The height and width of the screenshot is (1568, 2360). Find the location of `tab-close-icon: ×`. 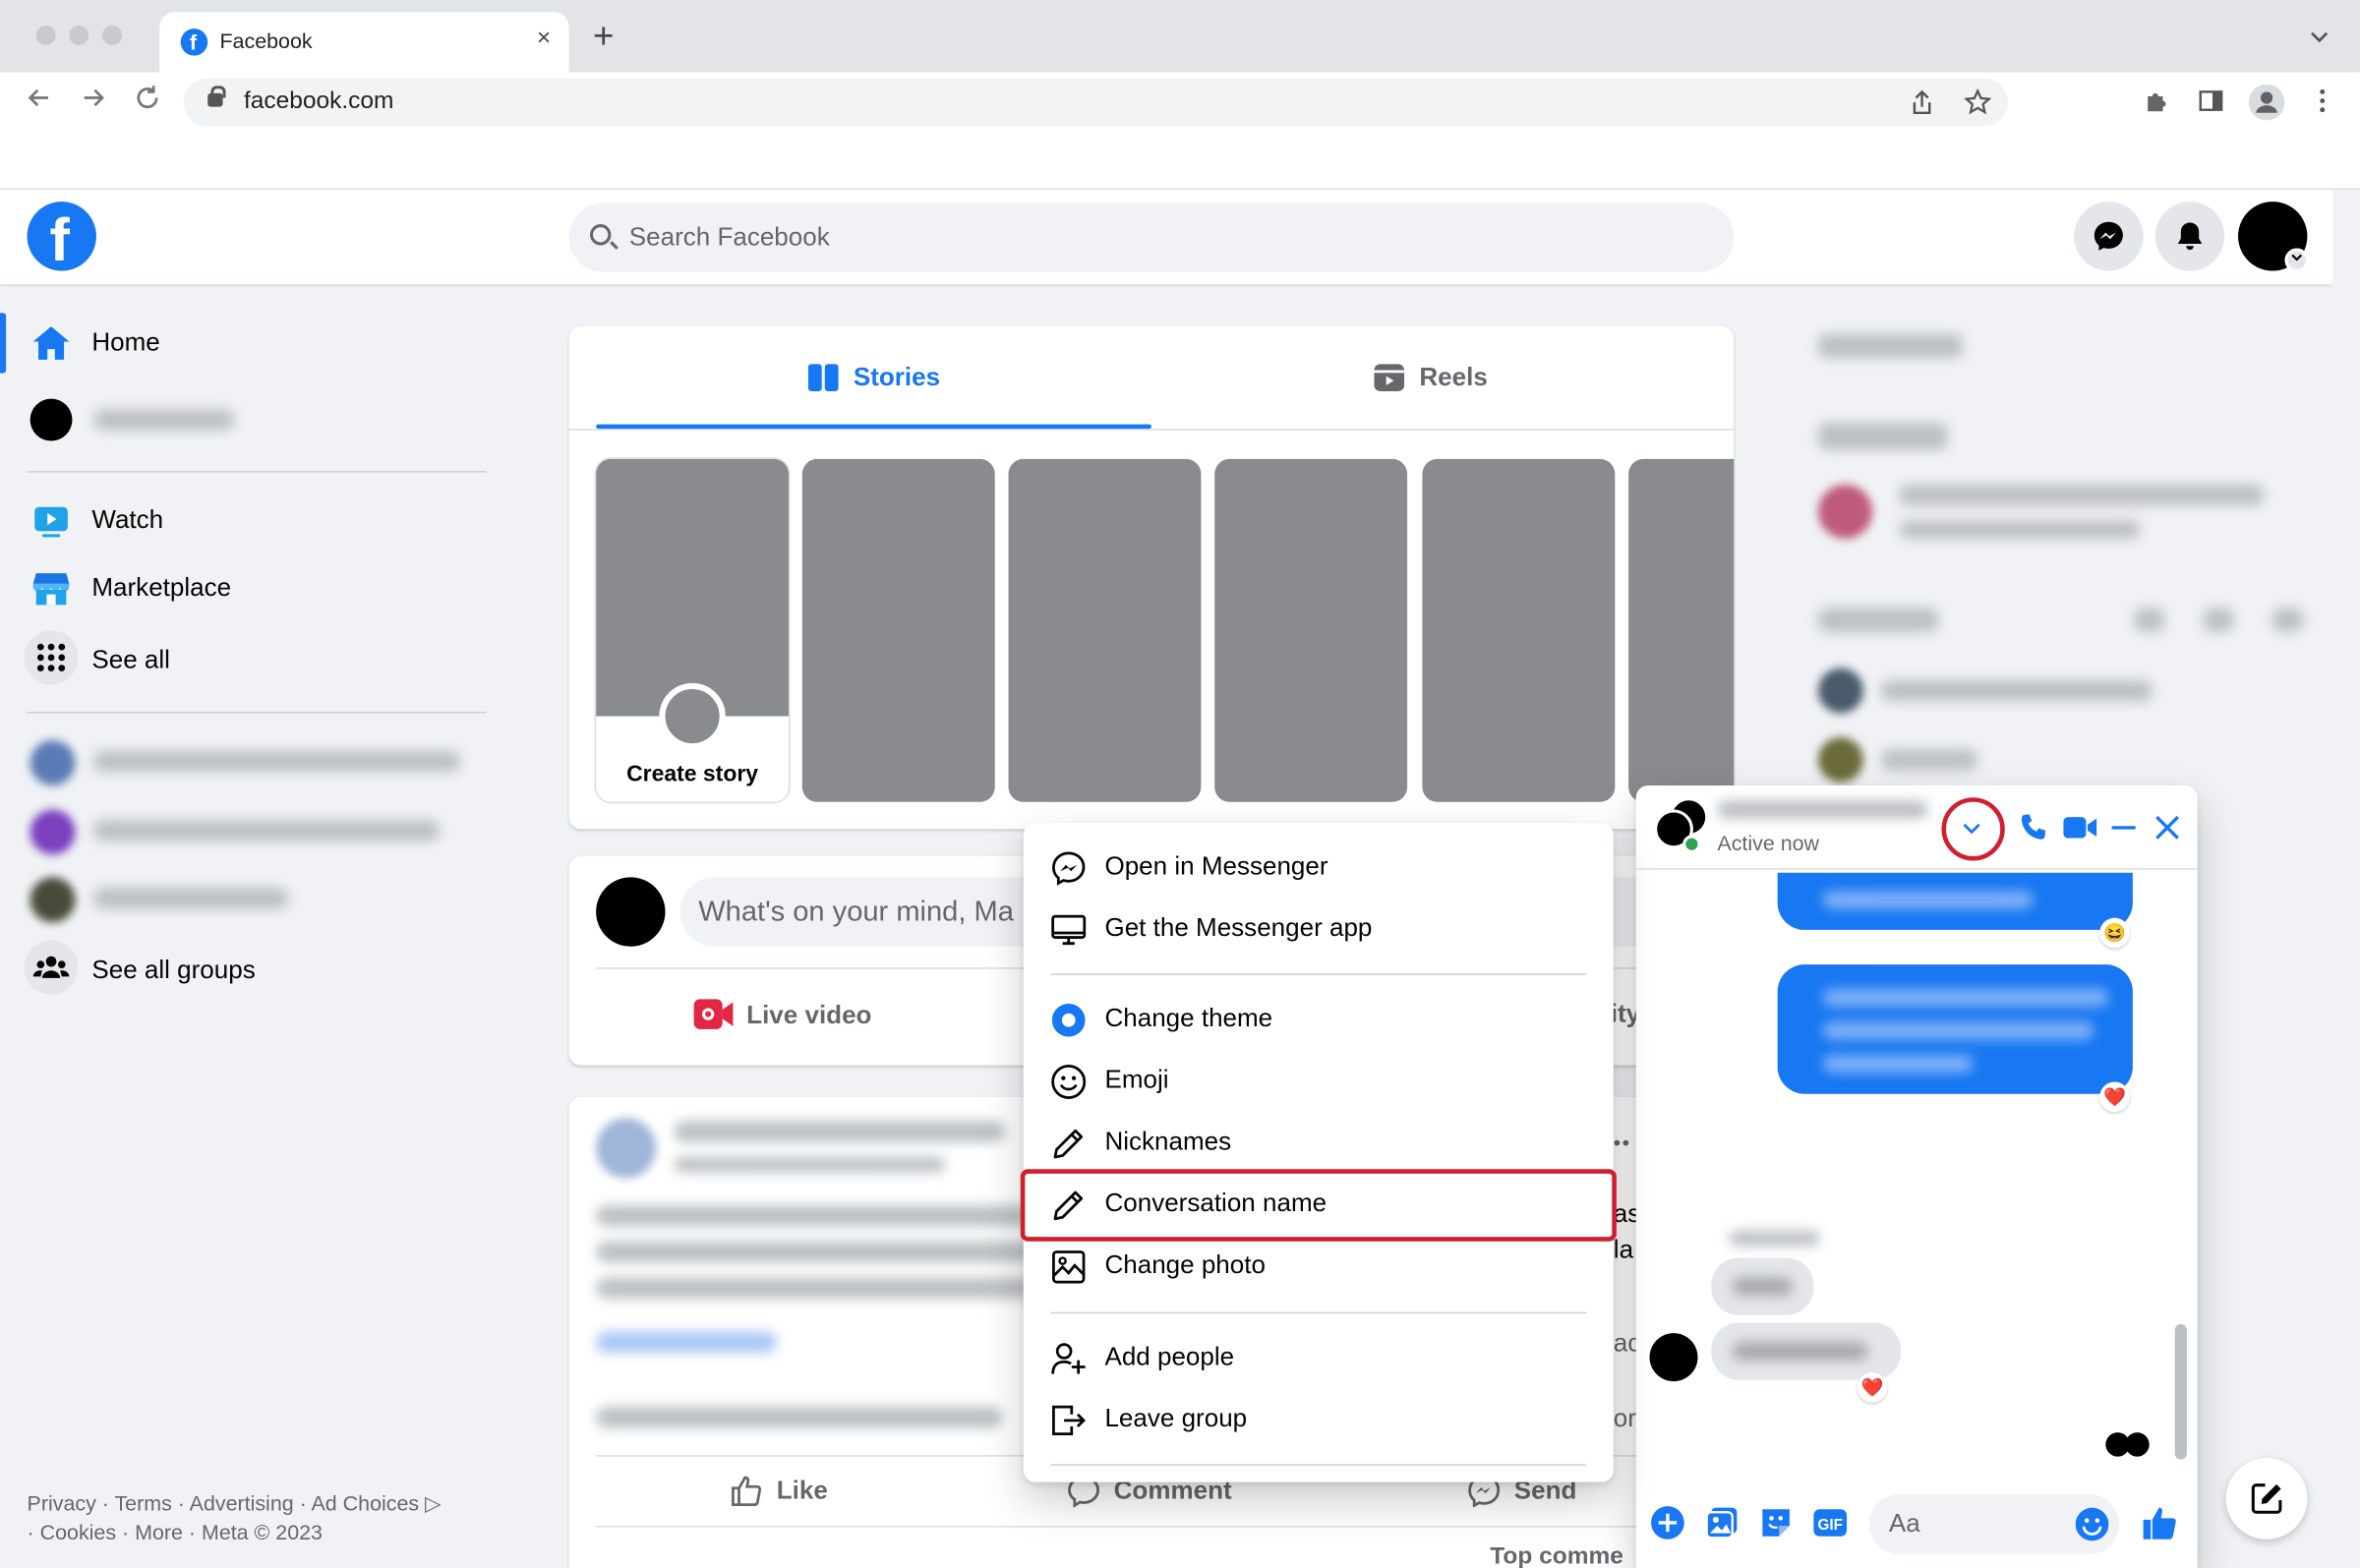

tab-close-icon: × is located at coordinates (544, 39).